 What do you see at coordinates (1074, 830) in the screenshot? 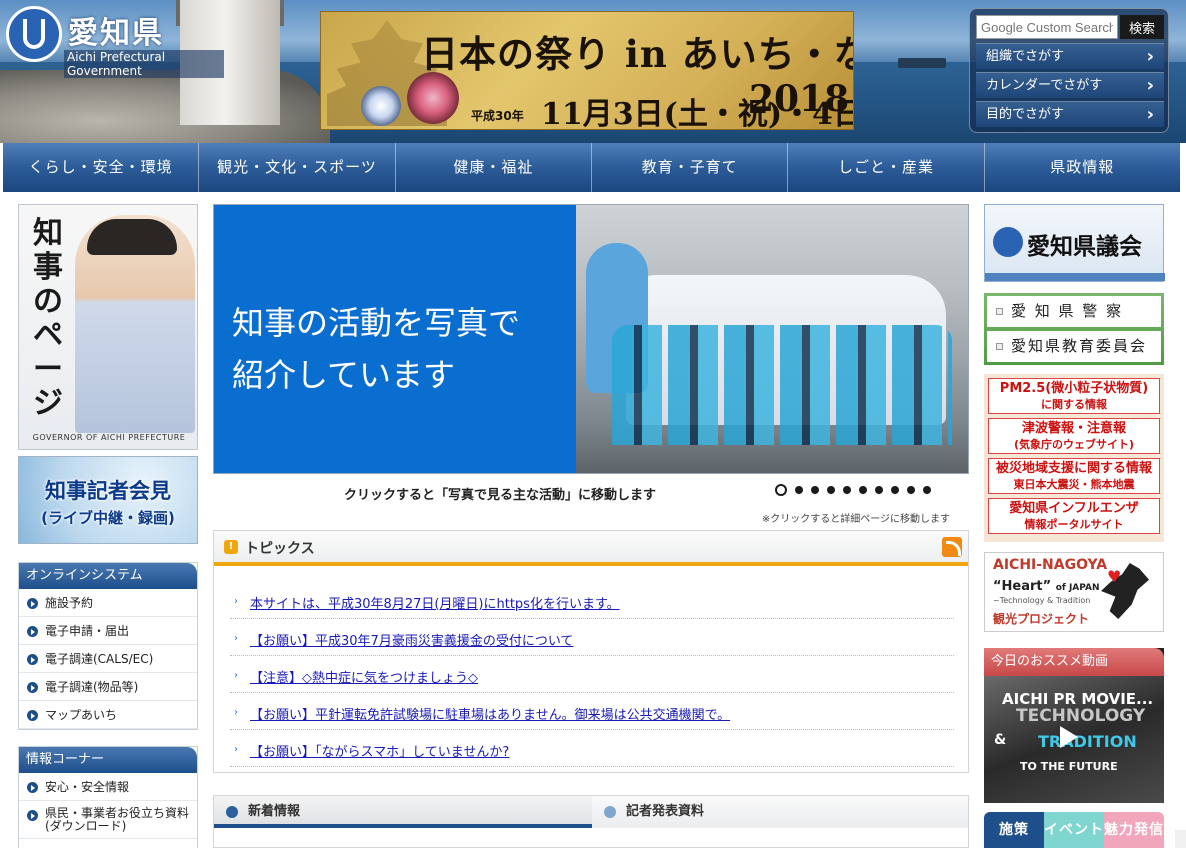
I see `tab-event: イベント` at bounding box center [1074, 830].